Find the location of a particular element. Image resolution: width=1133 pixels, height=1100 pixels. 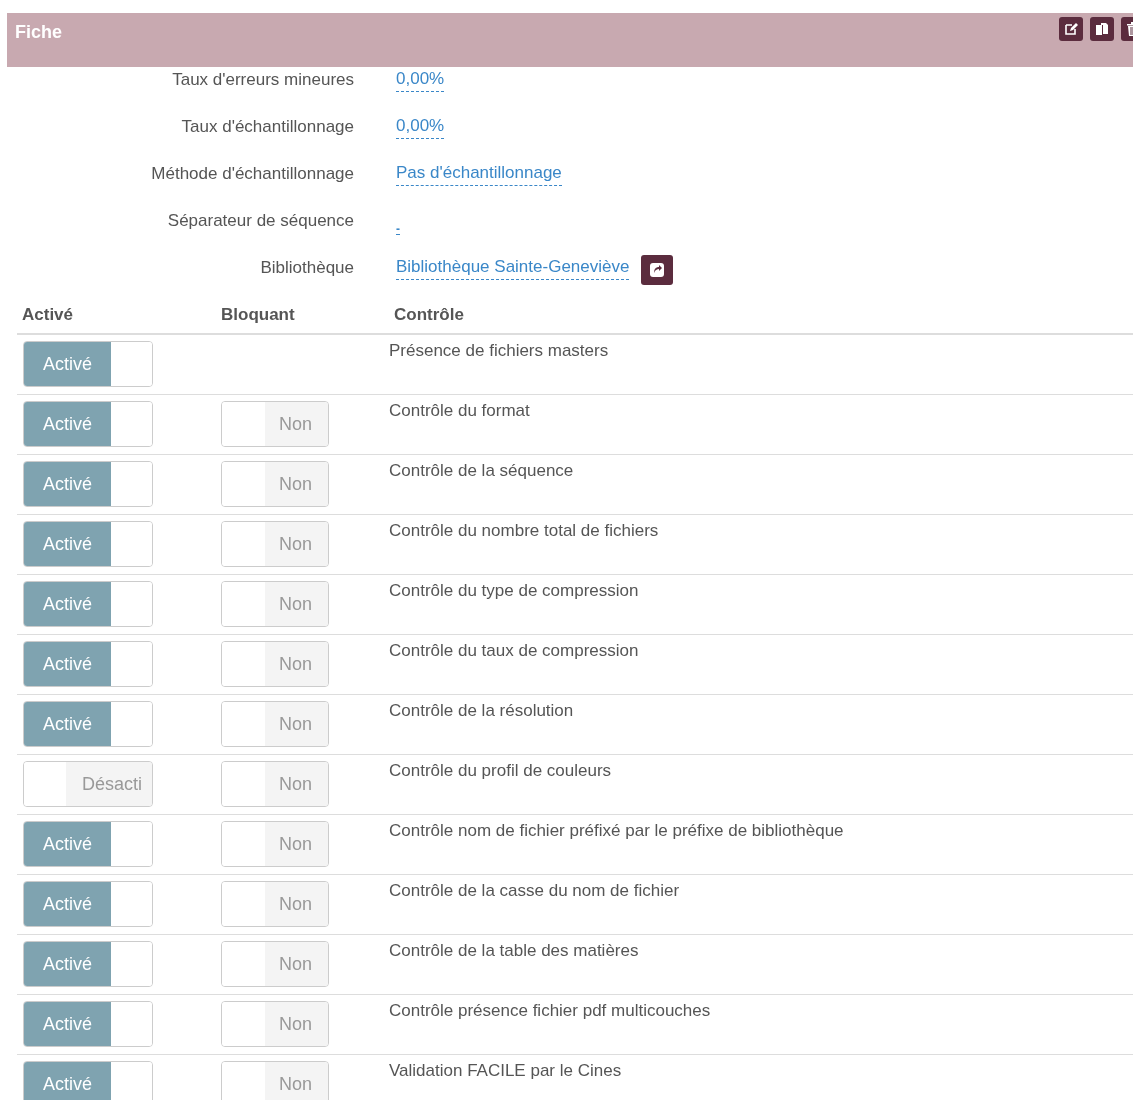

field-label: Taux d'erreurs mineures is located at coordinates (262, 80).